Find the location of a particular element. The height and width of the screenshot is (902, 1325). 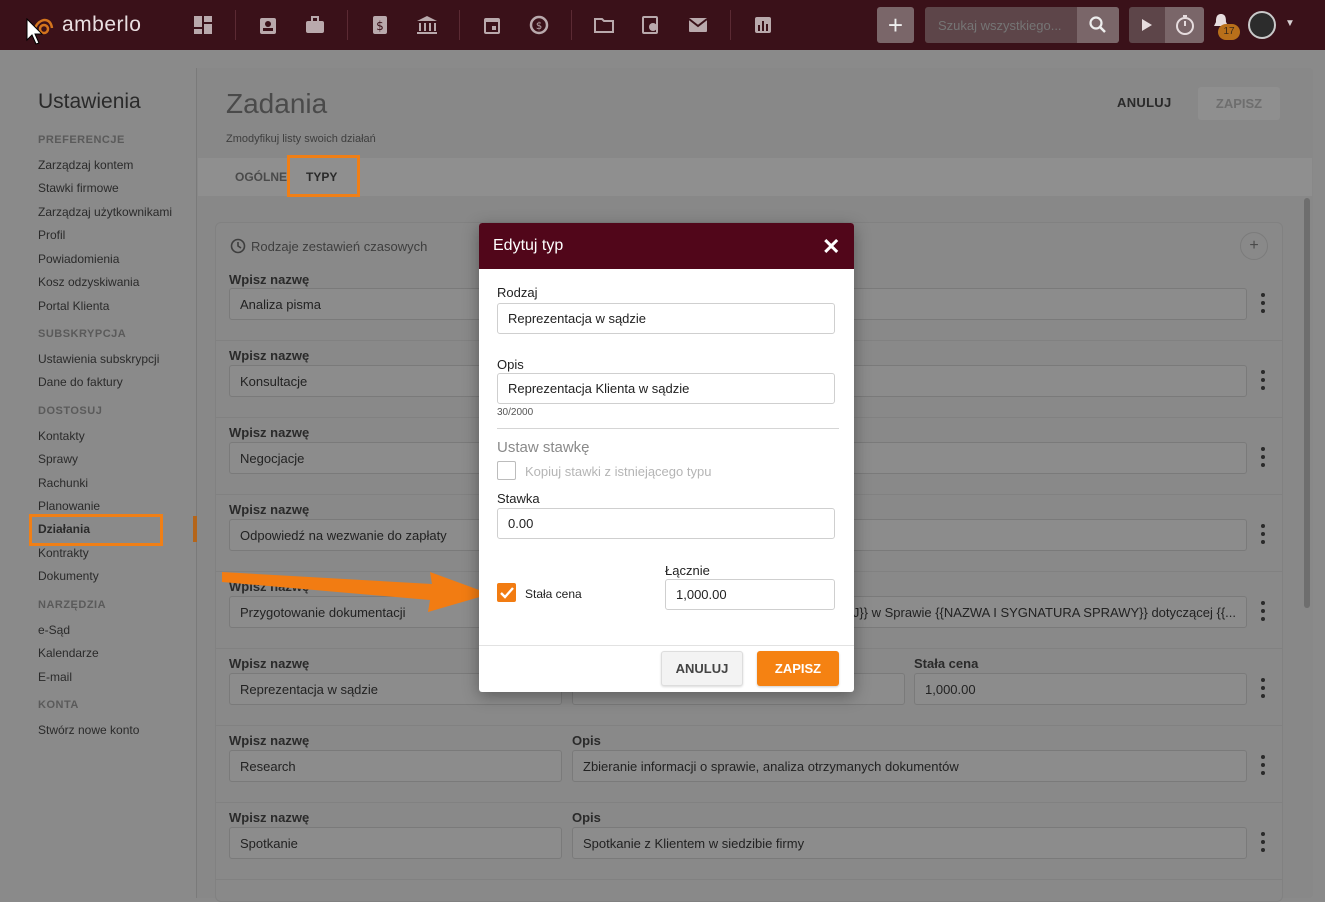

sidebar-item-users: Zarządzaj użytkownikami is located at coordinates (105, 212).